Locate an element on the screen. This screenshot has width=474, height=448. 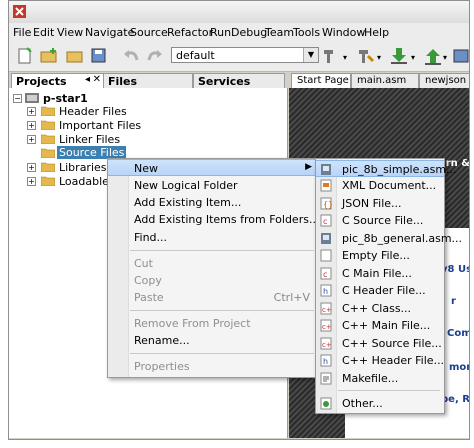
start-page-text: v8 Use is located at coordinates (455, 269).